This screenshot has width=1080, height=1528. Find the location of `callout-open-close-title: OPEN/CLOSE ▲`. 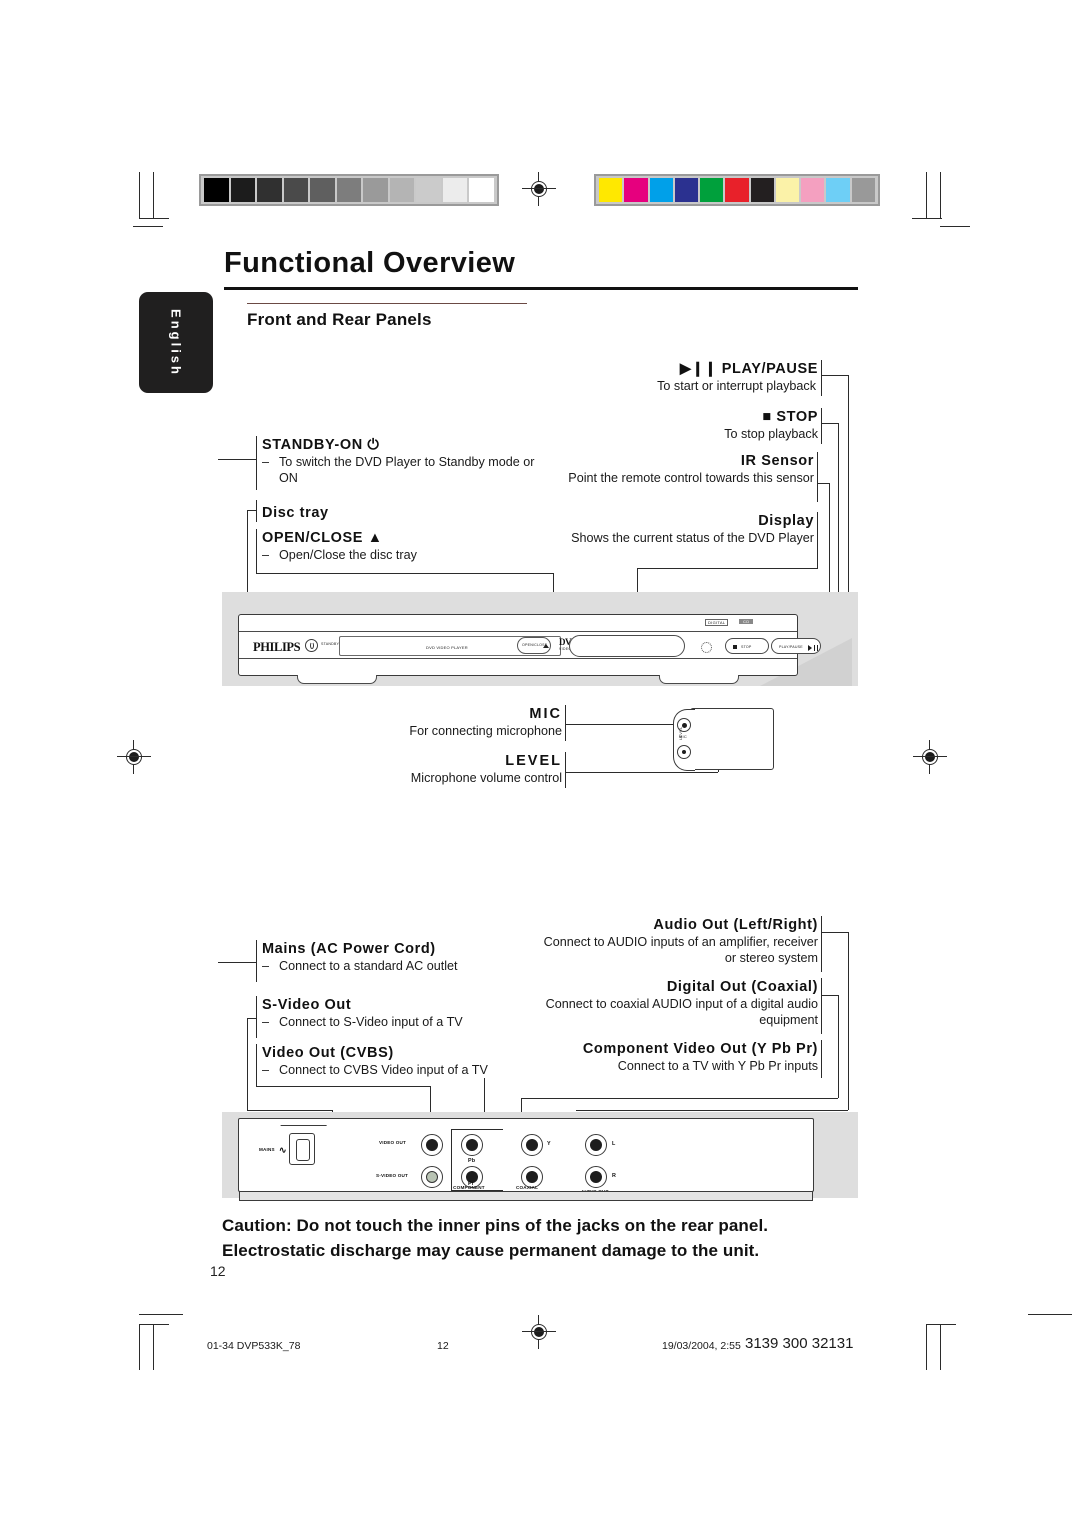

callout-open-close-title: OPEN/CLOSE ▲ is located at coordinates (322, 538).